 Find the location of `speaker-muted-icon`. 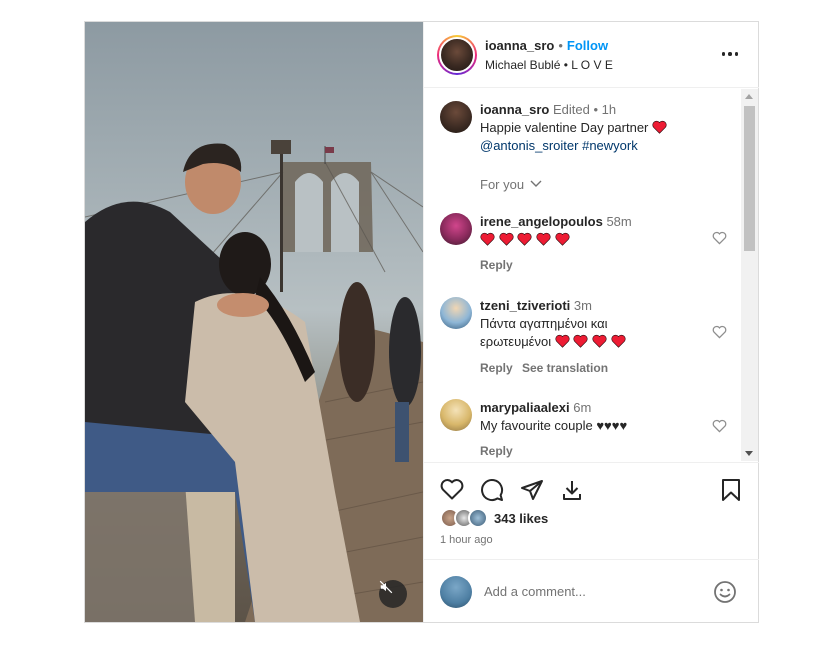

speaker-muted-icon is located at coordinates (386, 587).